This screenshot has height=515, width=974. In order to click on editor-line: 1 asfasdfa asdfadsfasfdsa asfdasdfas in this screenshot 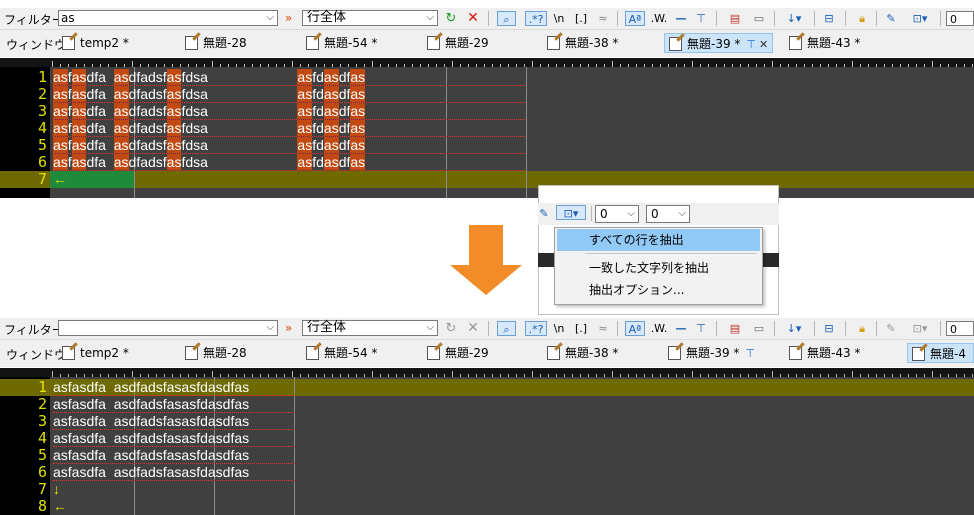, I will do `click(487, 77)`.